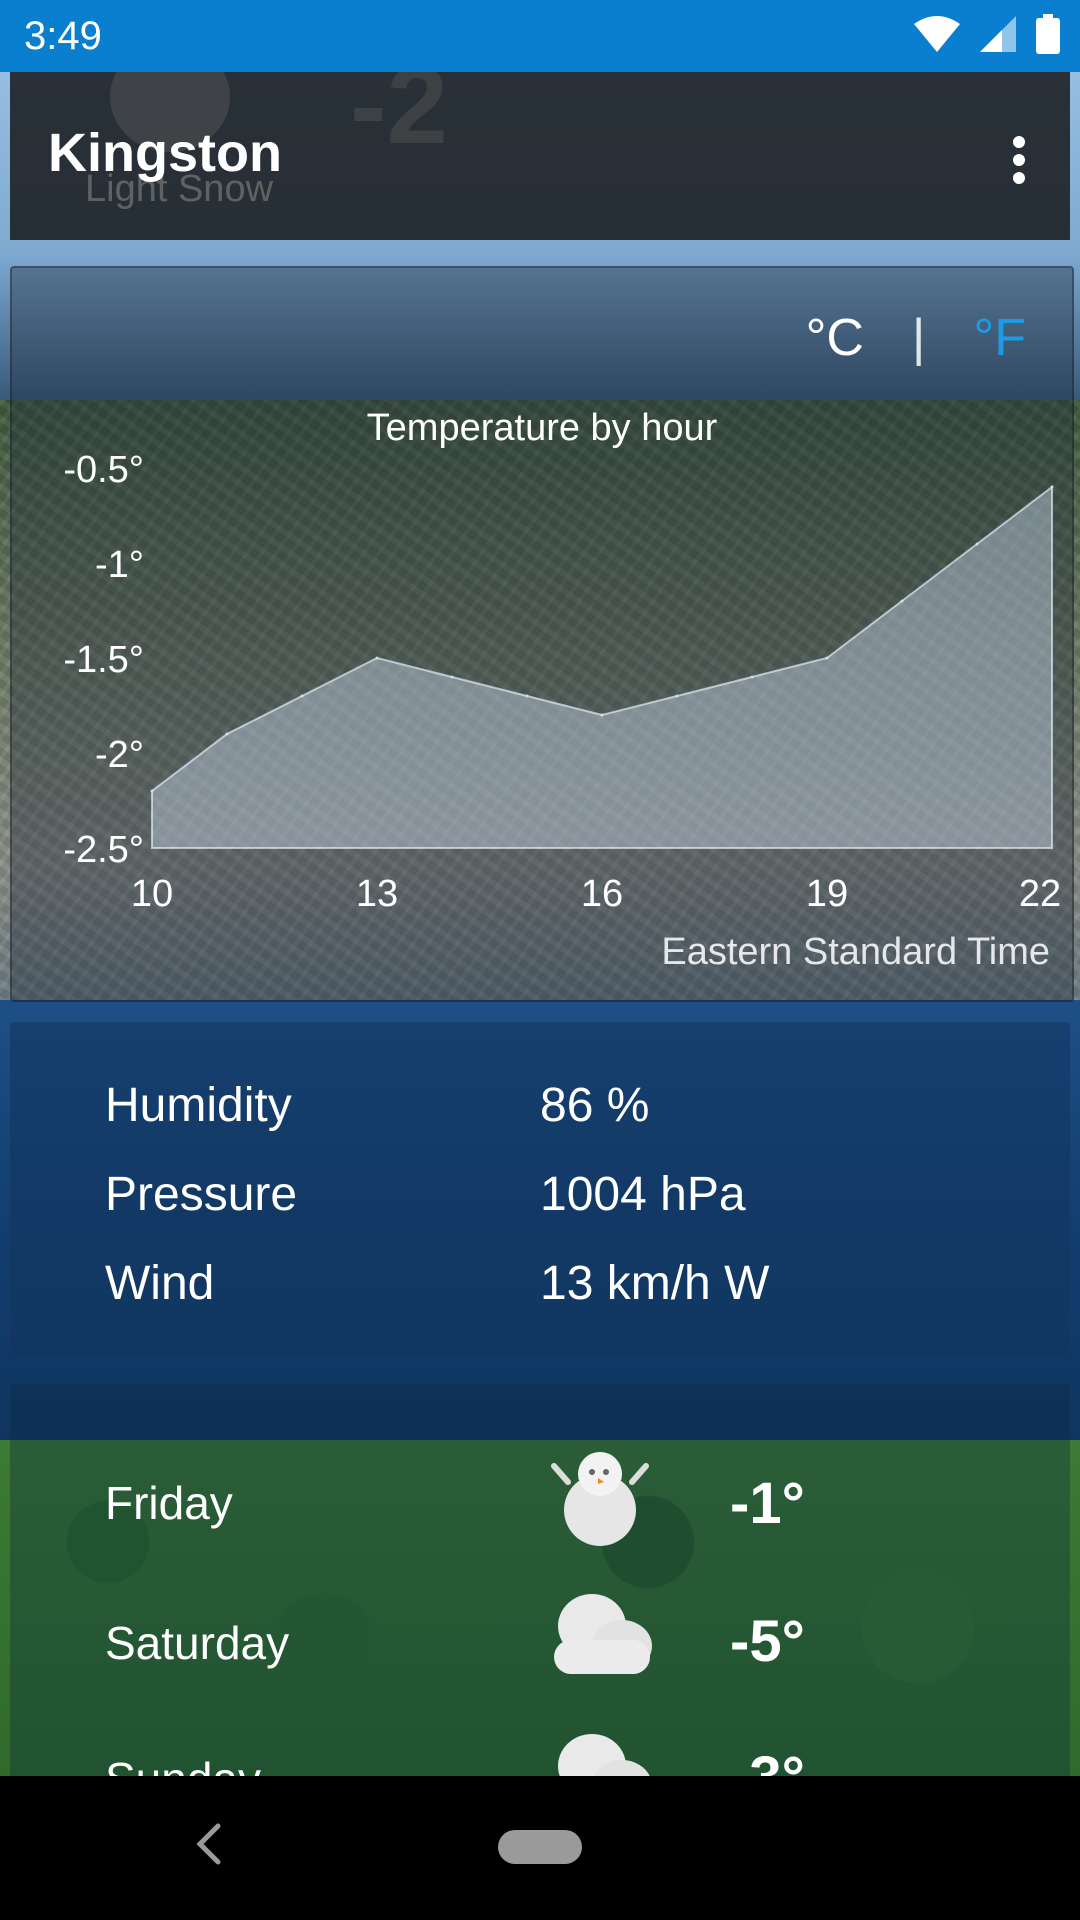 The width and height of the screenshot is (1080, 1920). What do you see at coordinates (1048, 34) in the screenshot?
I see `battery-icon` at bounding box center [1048, 34].